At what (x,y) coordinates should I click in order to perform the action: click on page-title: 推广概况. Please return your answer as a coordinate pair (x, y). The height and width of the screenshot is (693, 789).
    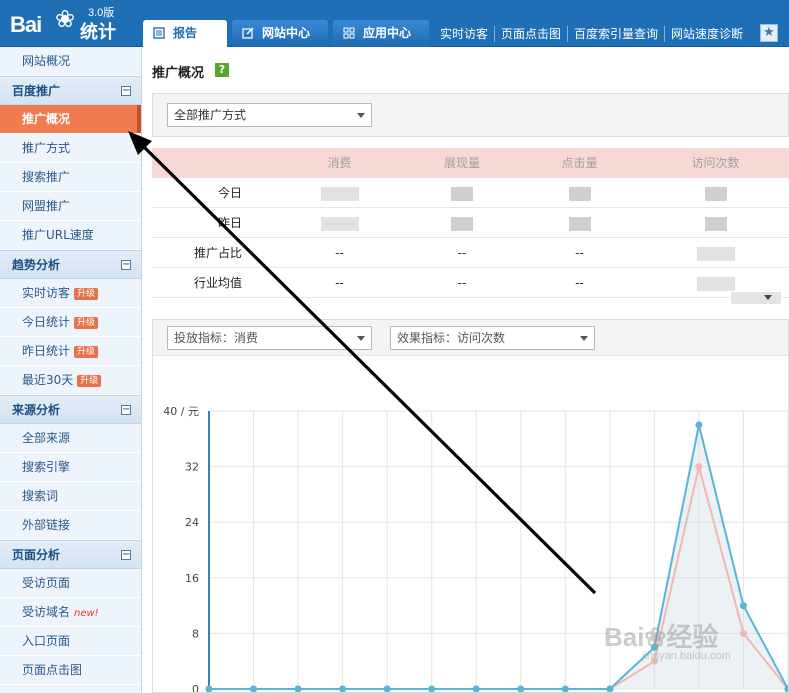
    Looking at the image, I should click on (178, 73).